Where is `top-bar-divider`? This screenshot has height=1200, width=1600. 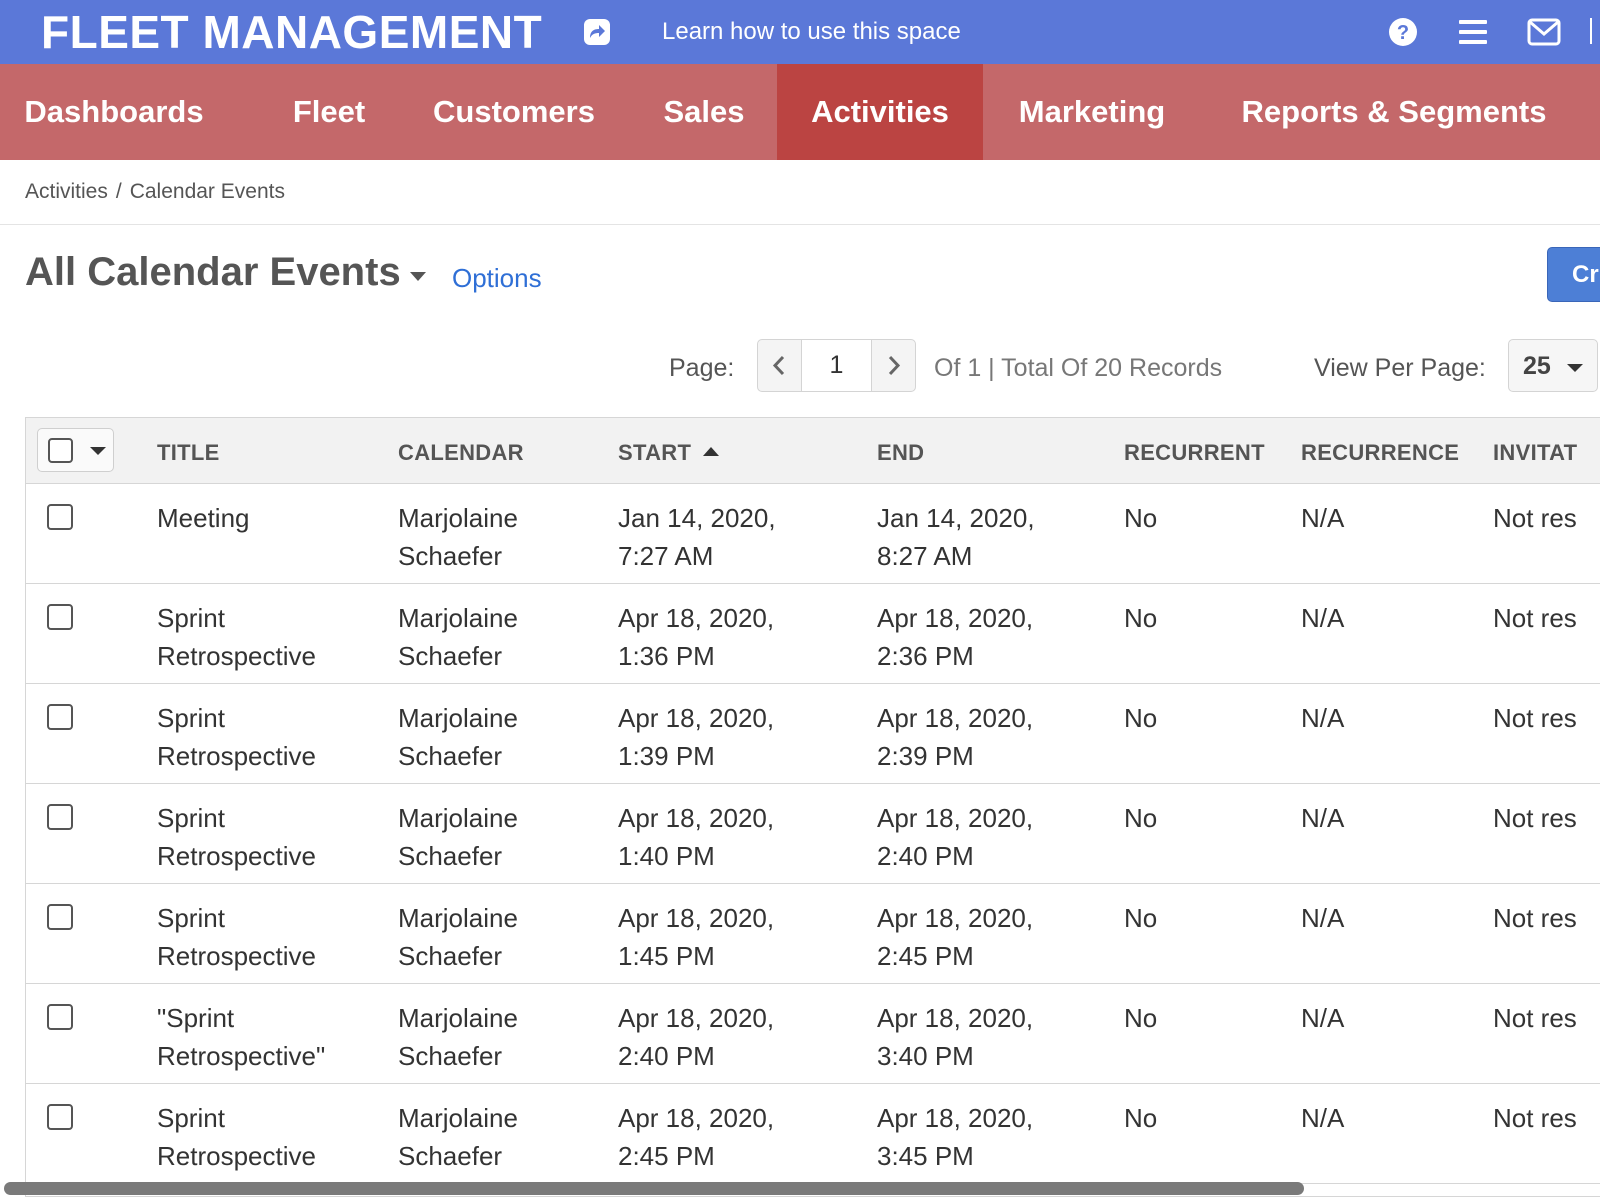
top-bar-divider is located at coordinates (1591, 31).